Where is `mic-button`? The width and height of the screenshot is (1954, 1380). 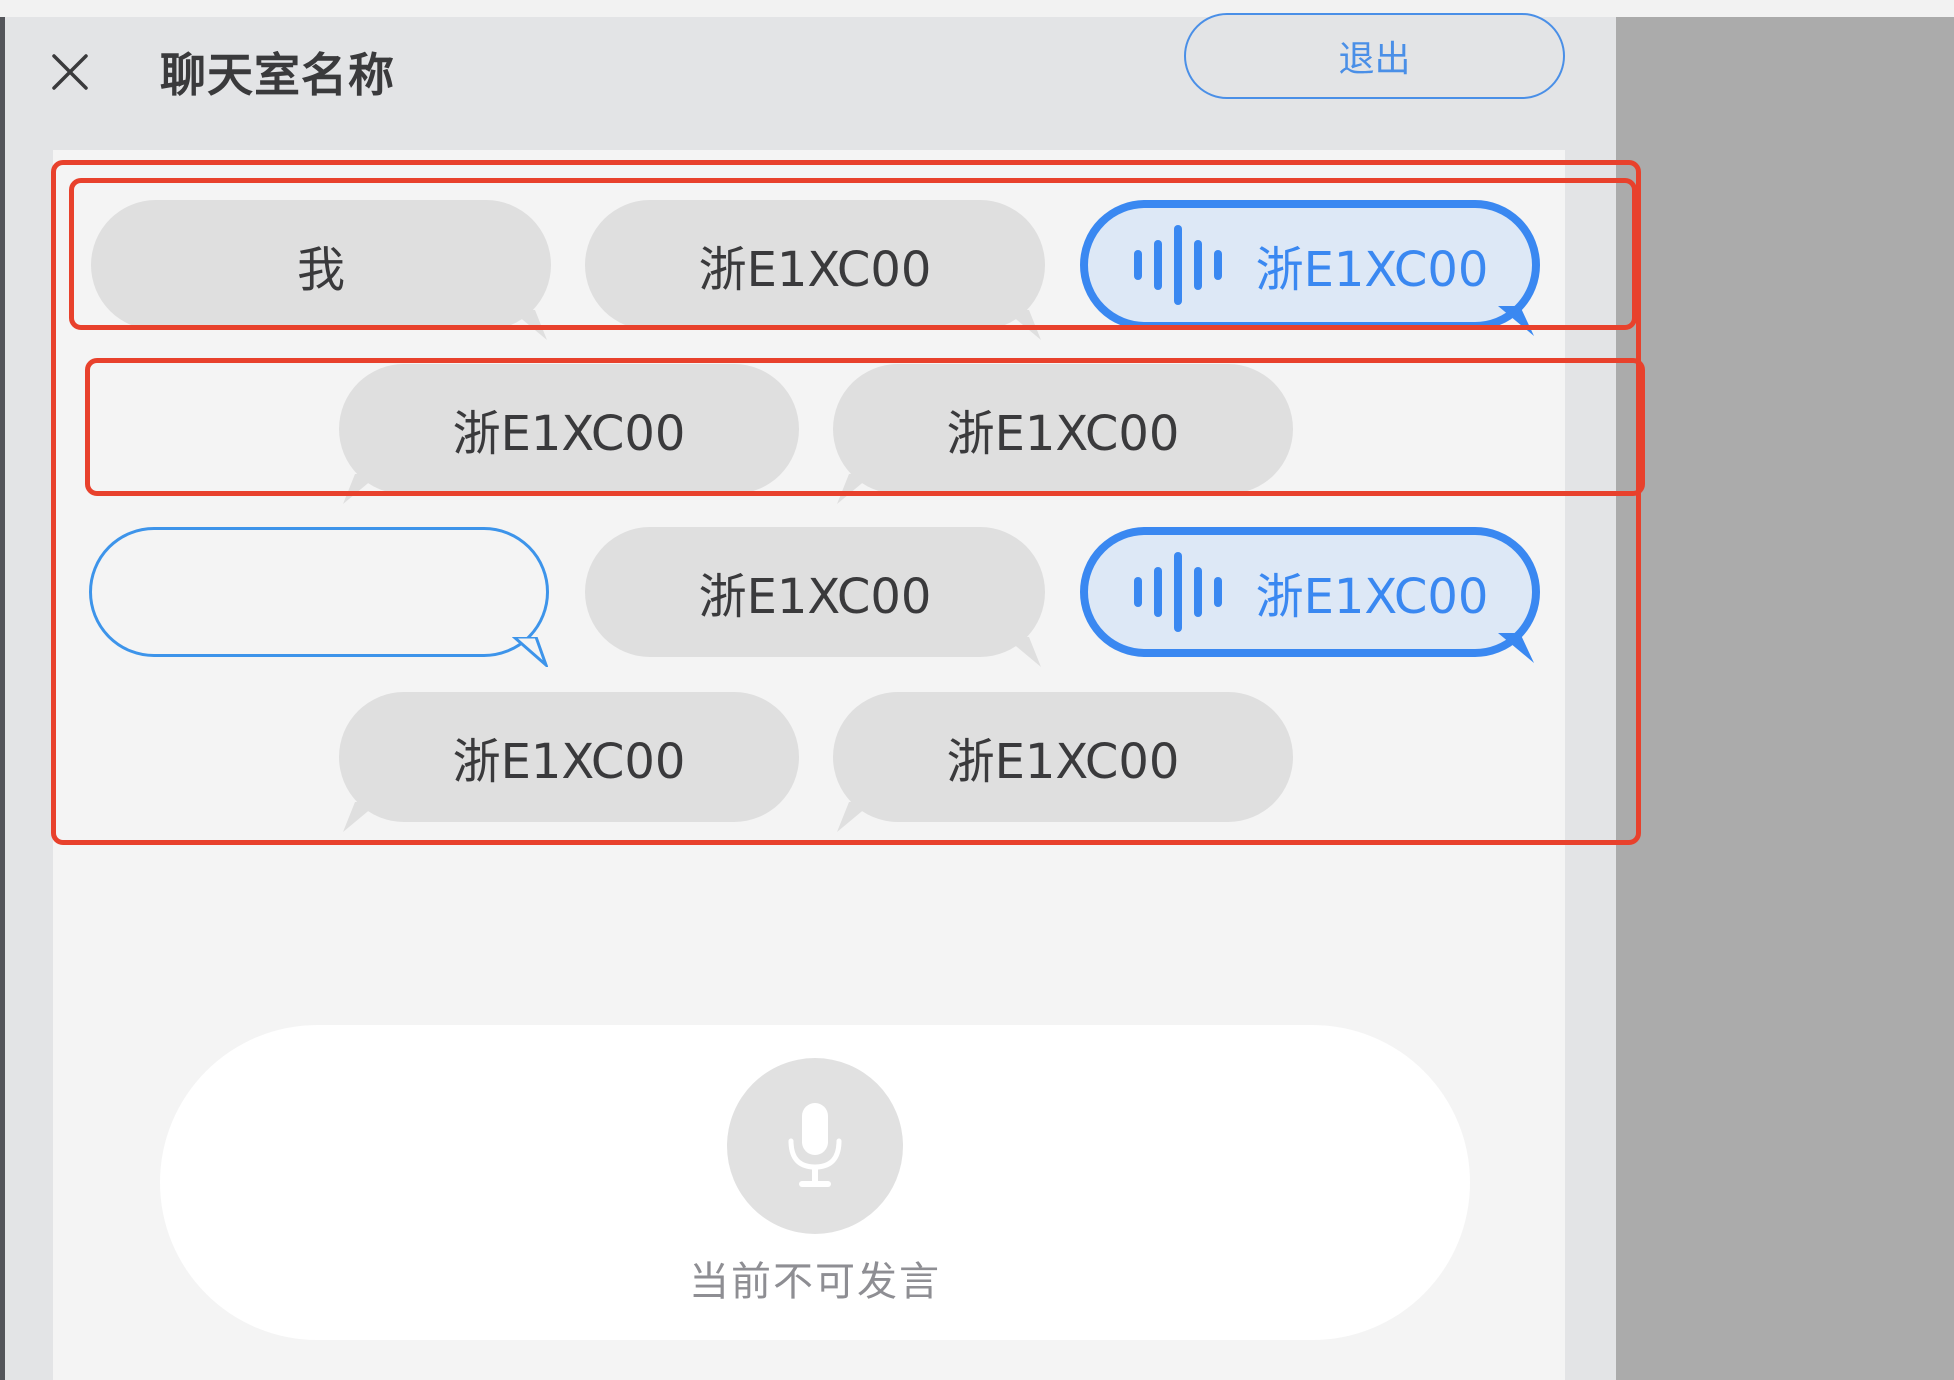 mic-button is located at coordinates (815, 1146).